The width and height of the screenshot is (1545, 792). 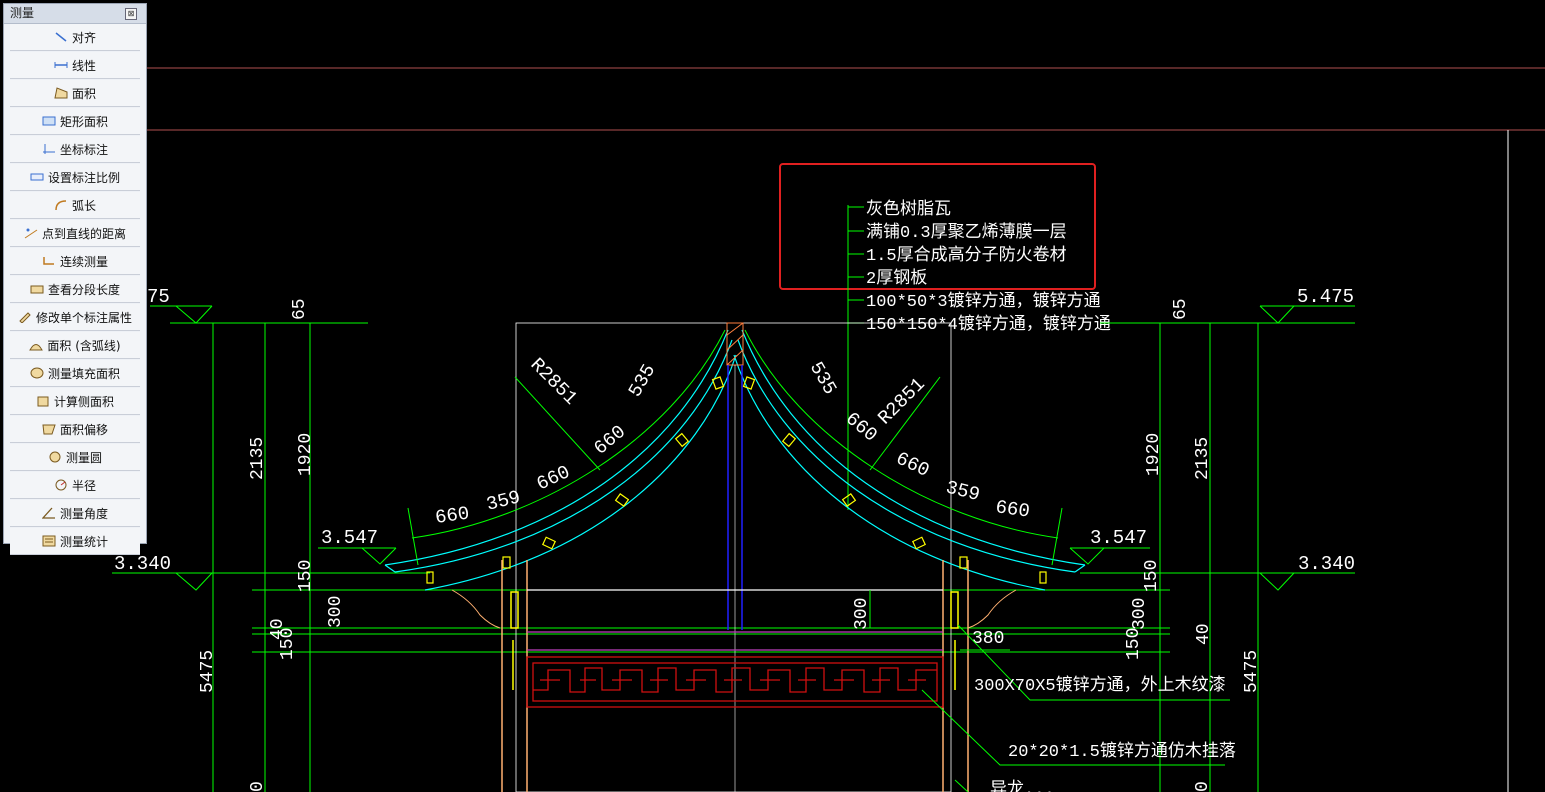 I want to click on palette-item-edit-dimension: 修改单个标注属性, so click(x=75, y=317).